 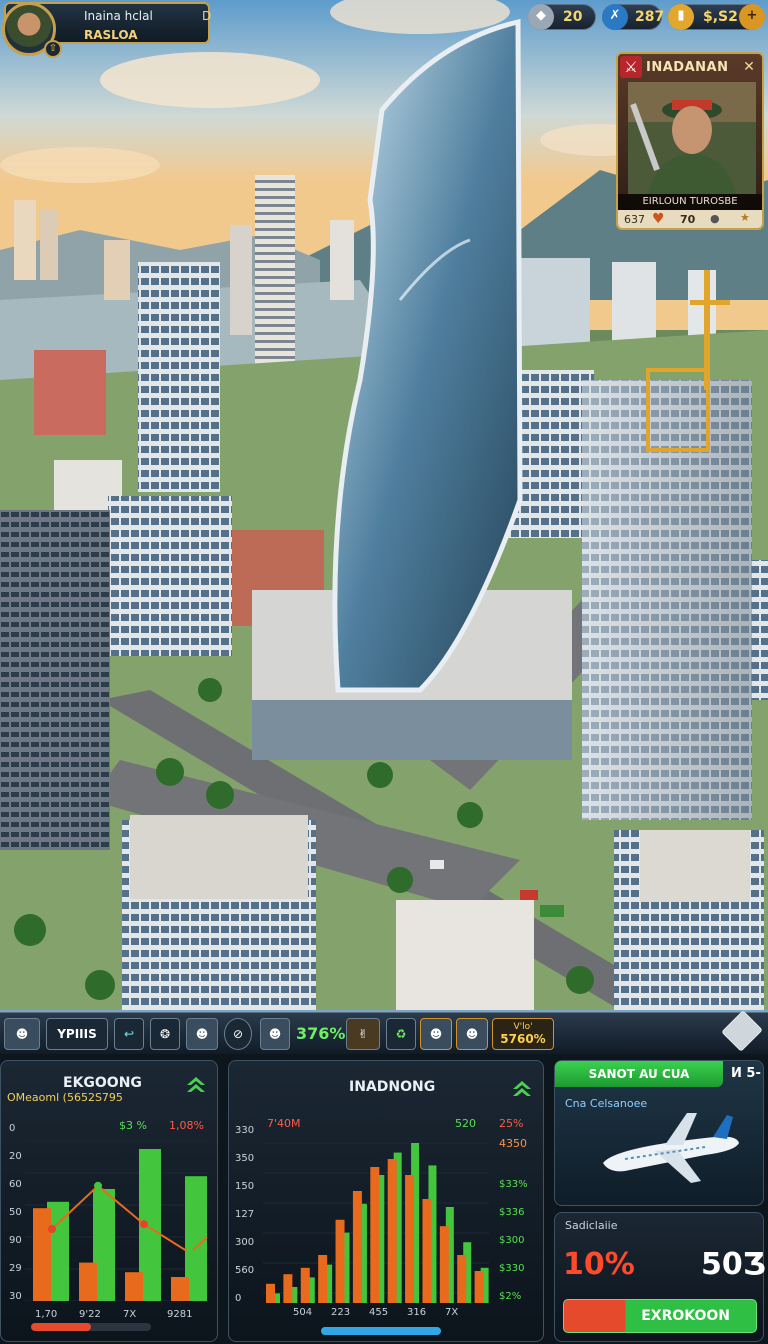 What do you see at coordinates (733, 1264) in the screenshot?
I see `stats-value: 50Ʒ` at bounding box center [733, 1264].